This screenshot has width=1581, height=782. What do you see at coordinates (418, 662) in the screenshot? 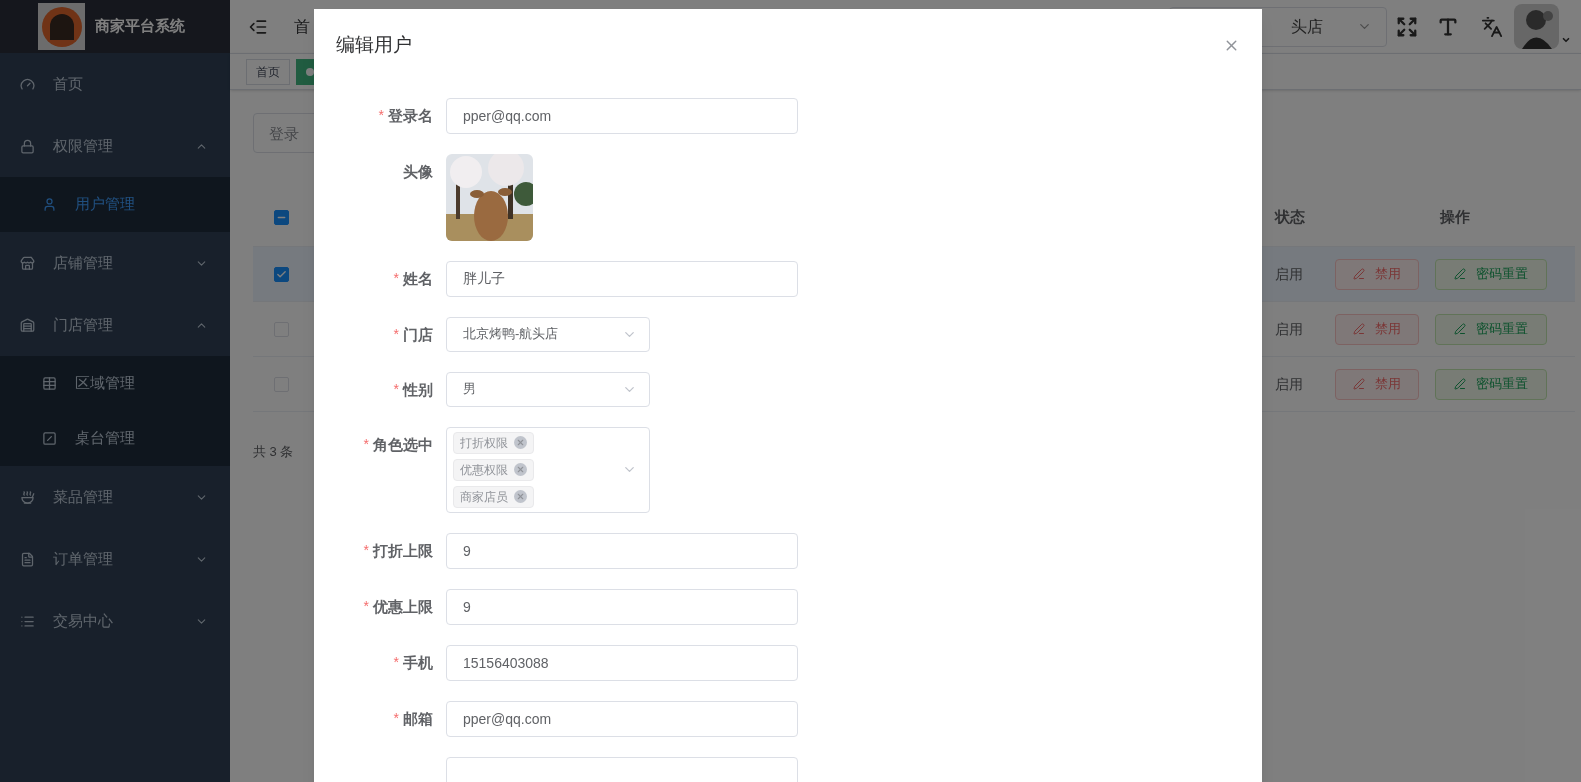
I see `field-label: 手机` at bounding box center [418, 662].